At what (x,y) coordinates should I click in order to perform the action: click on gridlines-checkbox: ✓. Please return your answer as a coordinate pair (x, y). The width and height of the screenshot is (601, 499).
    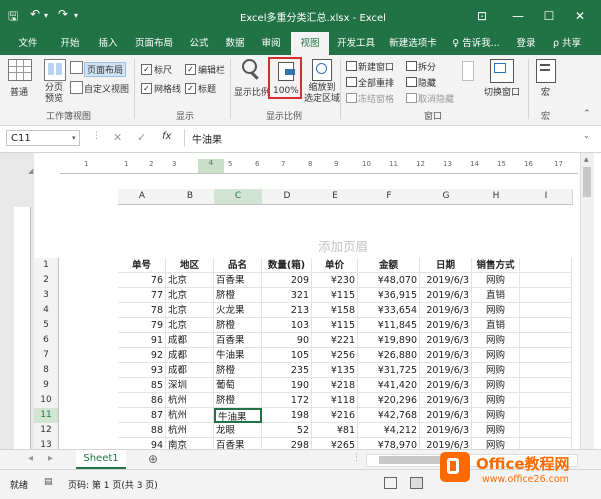
    Looking at the image, I should click on (146, 88).